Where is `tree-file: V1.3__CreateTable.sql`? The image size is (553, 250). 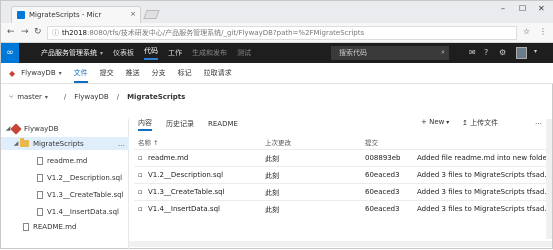 tree-file: V1.3__CreateTable.sql is located at coordinates (65, 194).